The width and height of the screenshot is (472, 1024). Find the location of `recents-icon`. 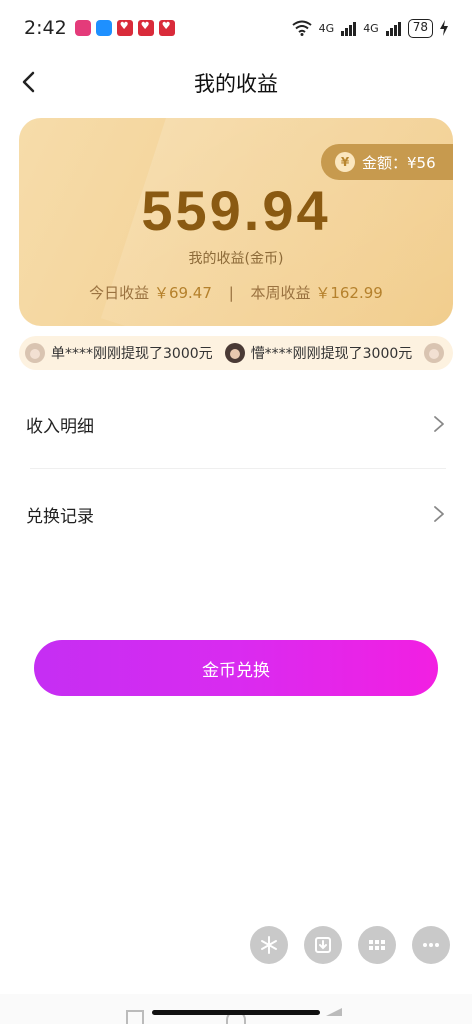

recents-icon is located at coordinates (135, 1017).